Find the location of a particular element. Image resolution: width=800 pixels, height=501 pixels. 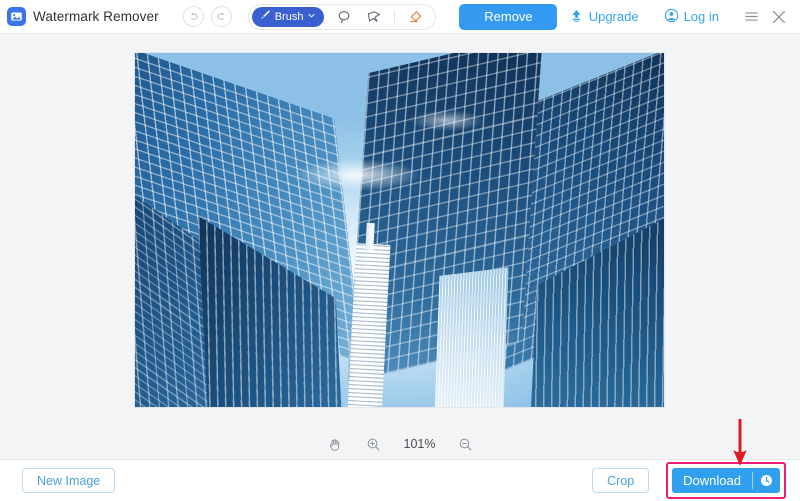

toolbar-divider is located at coordinates (395, 16).